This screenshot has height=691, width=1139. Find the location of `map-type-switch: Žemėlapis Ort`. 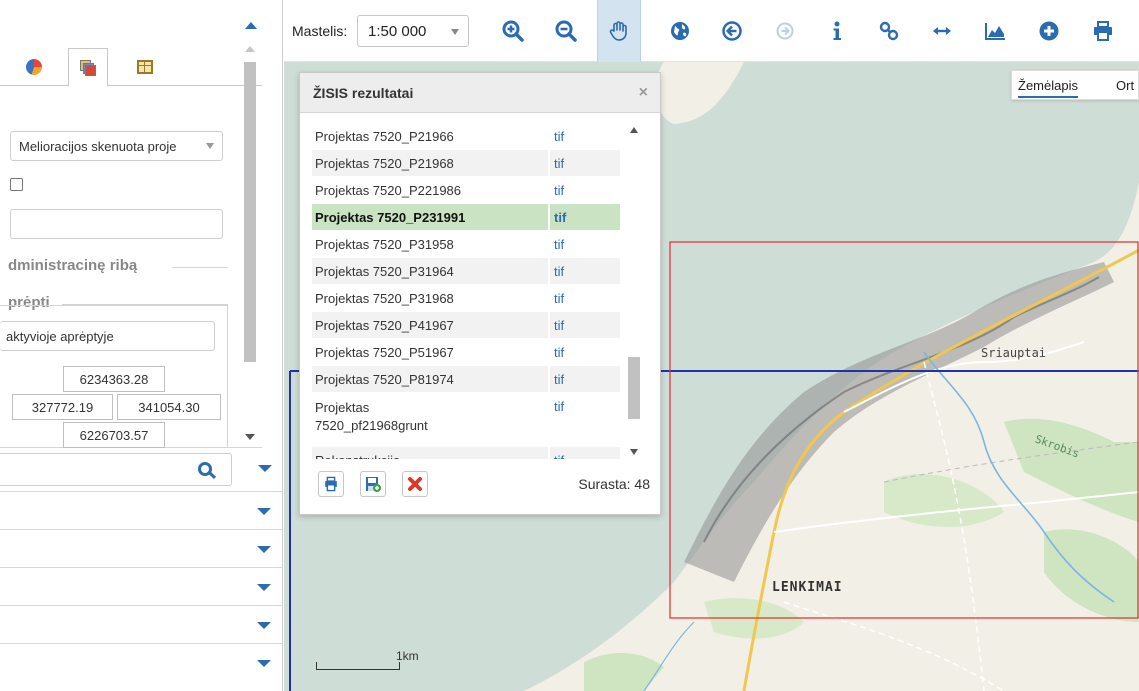

map-type-switch: Žemėlapis Ort is located at coordinates (1075, 85).